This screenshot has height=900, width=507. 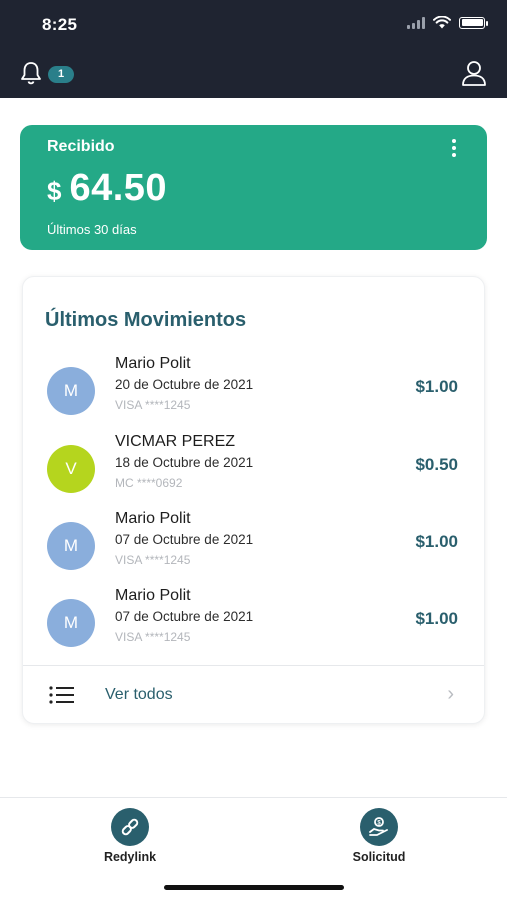 What do you see at coordinates (254, 887) in the screenshot?
I see `home-indicator` at bounding box center [254, 887].